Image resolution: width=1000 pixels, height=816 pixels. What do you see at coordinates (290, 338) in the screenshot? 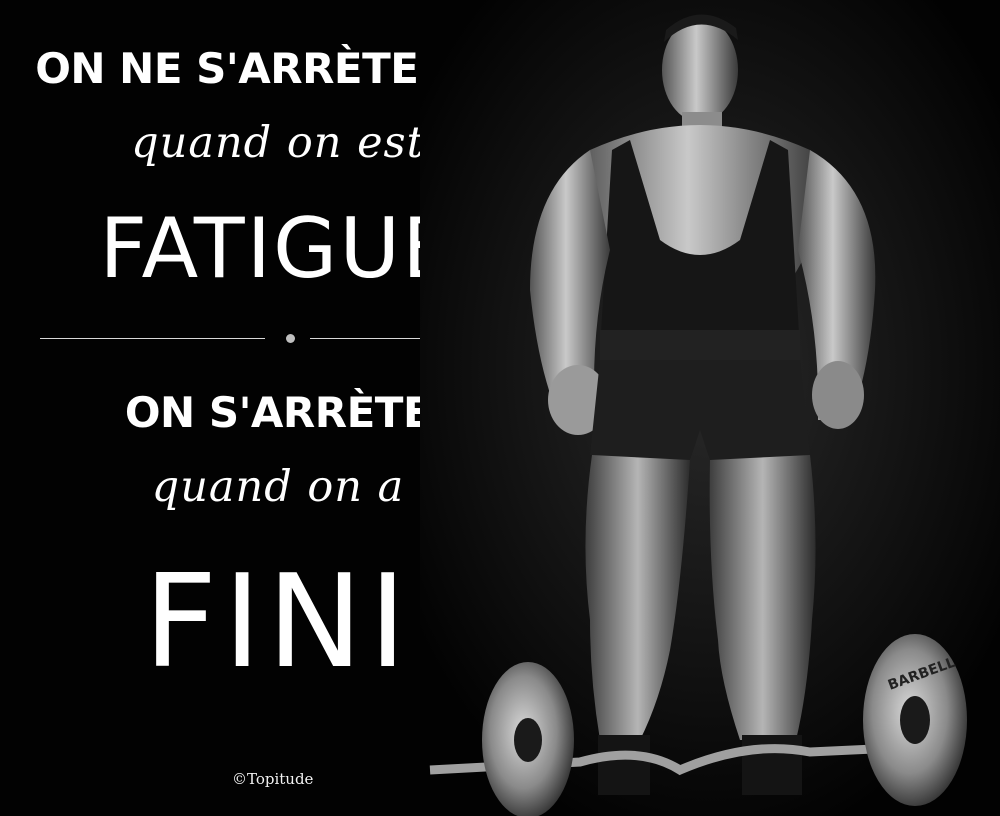
I see `divider-dot` at bounding box center [290, 338].